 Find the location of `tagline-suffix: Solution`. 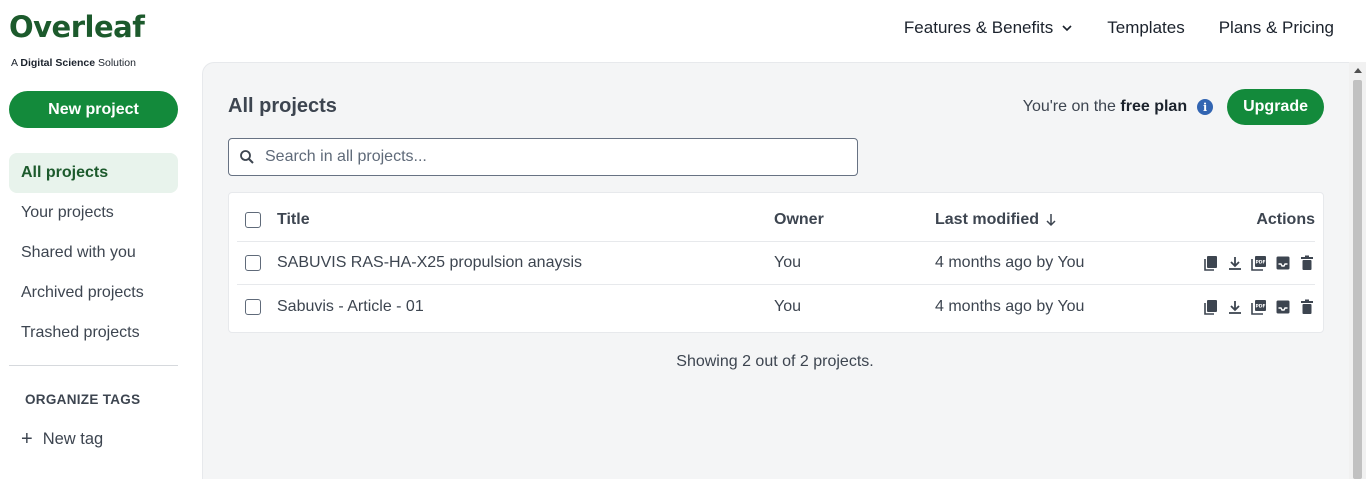

tagline-suffix: Solution is located at coordinates (116, 63).